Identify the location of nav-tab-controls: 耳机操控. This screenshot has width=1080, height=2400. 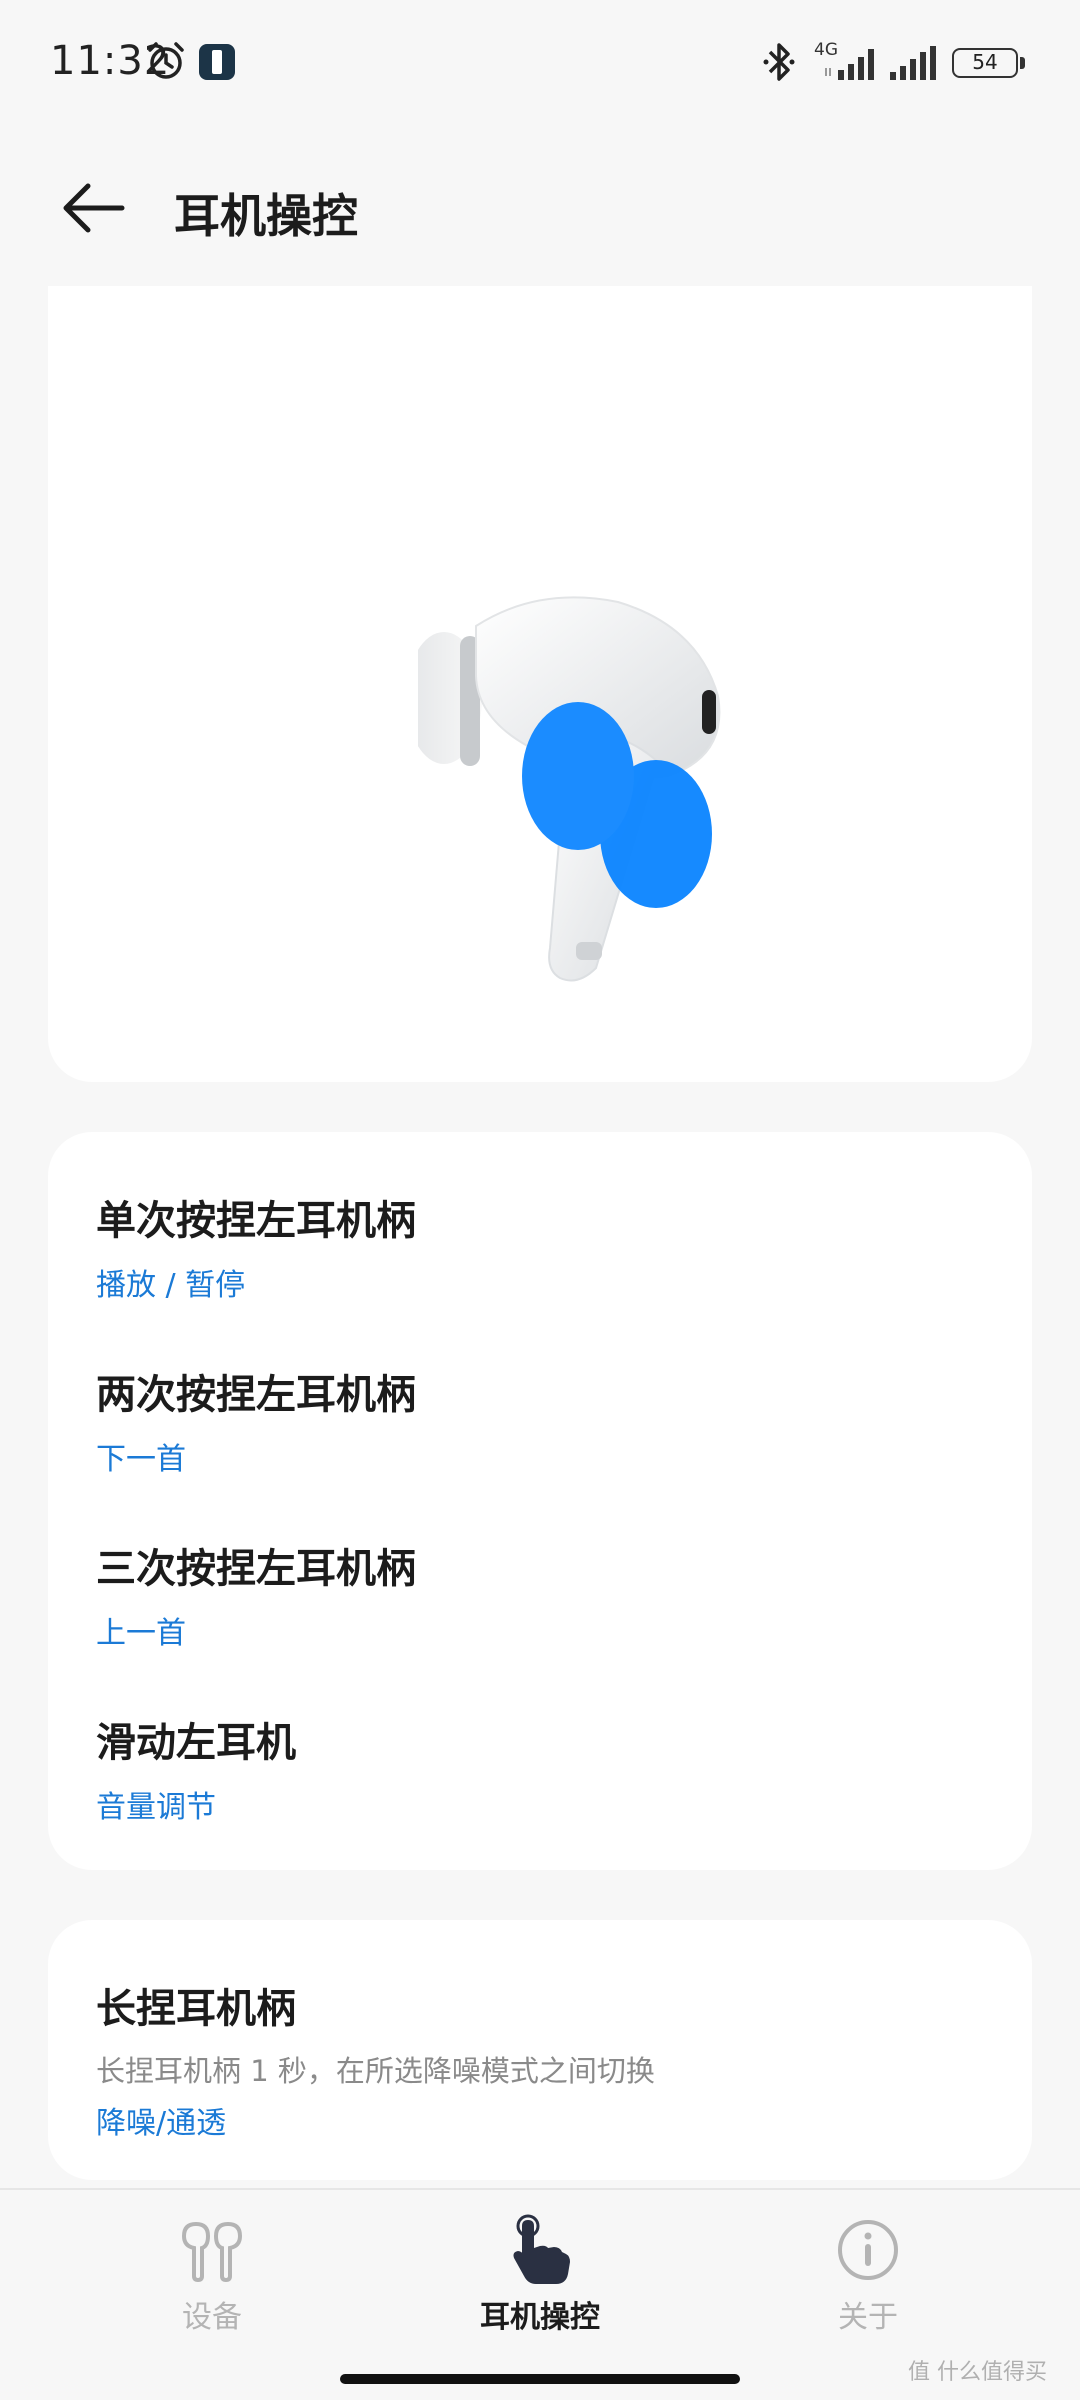
(540, 2274).